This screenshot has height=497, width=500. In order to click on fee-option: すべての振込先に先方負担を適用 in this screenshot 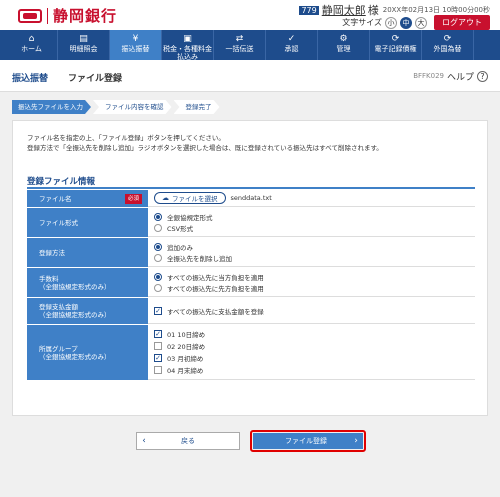, I will do `click(311, 287)`.